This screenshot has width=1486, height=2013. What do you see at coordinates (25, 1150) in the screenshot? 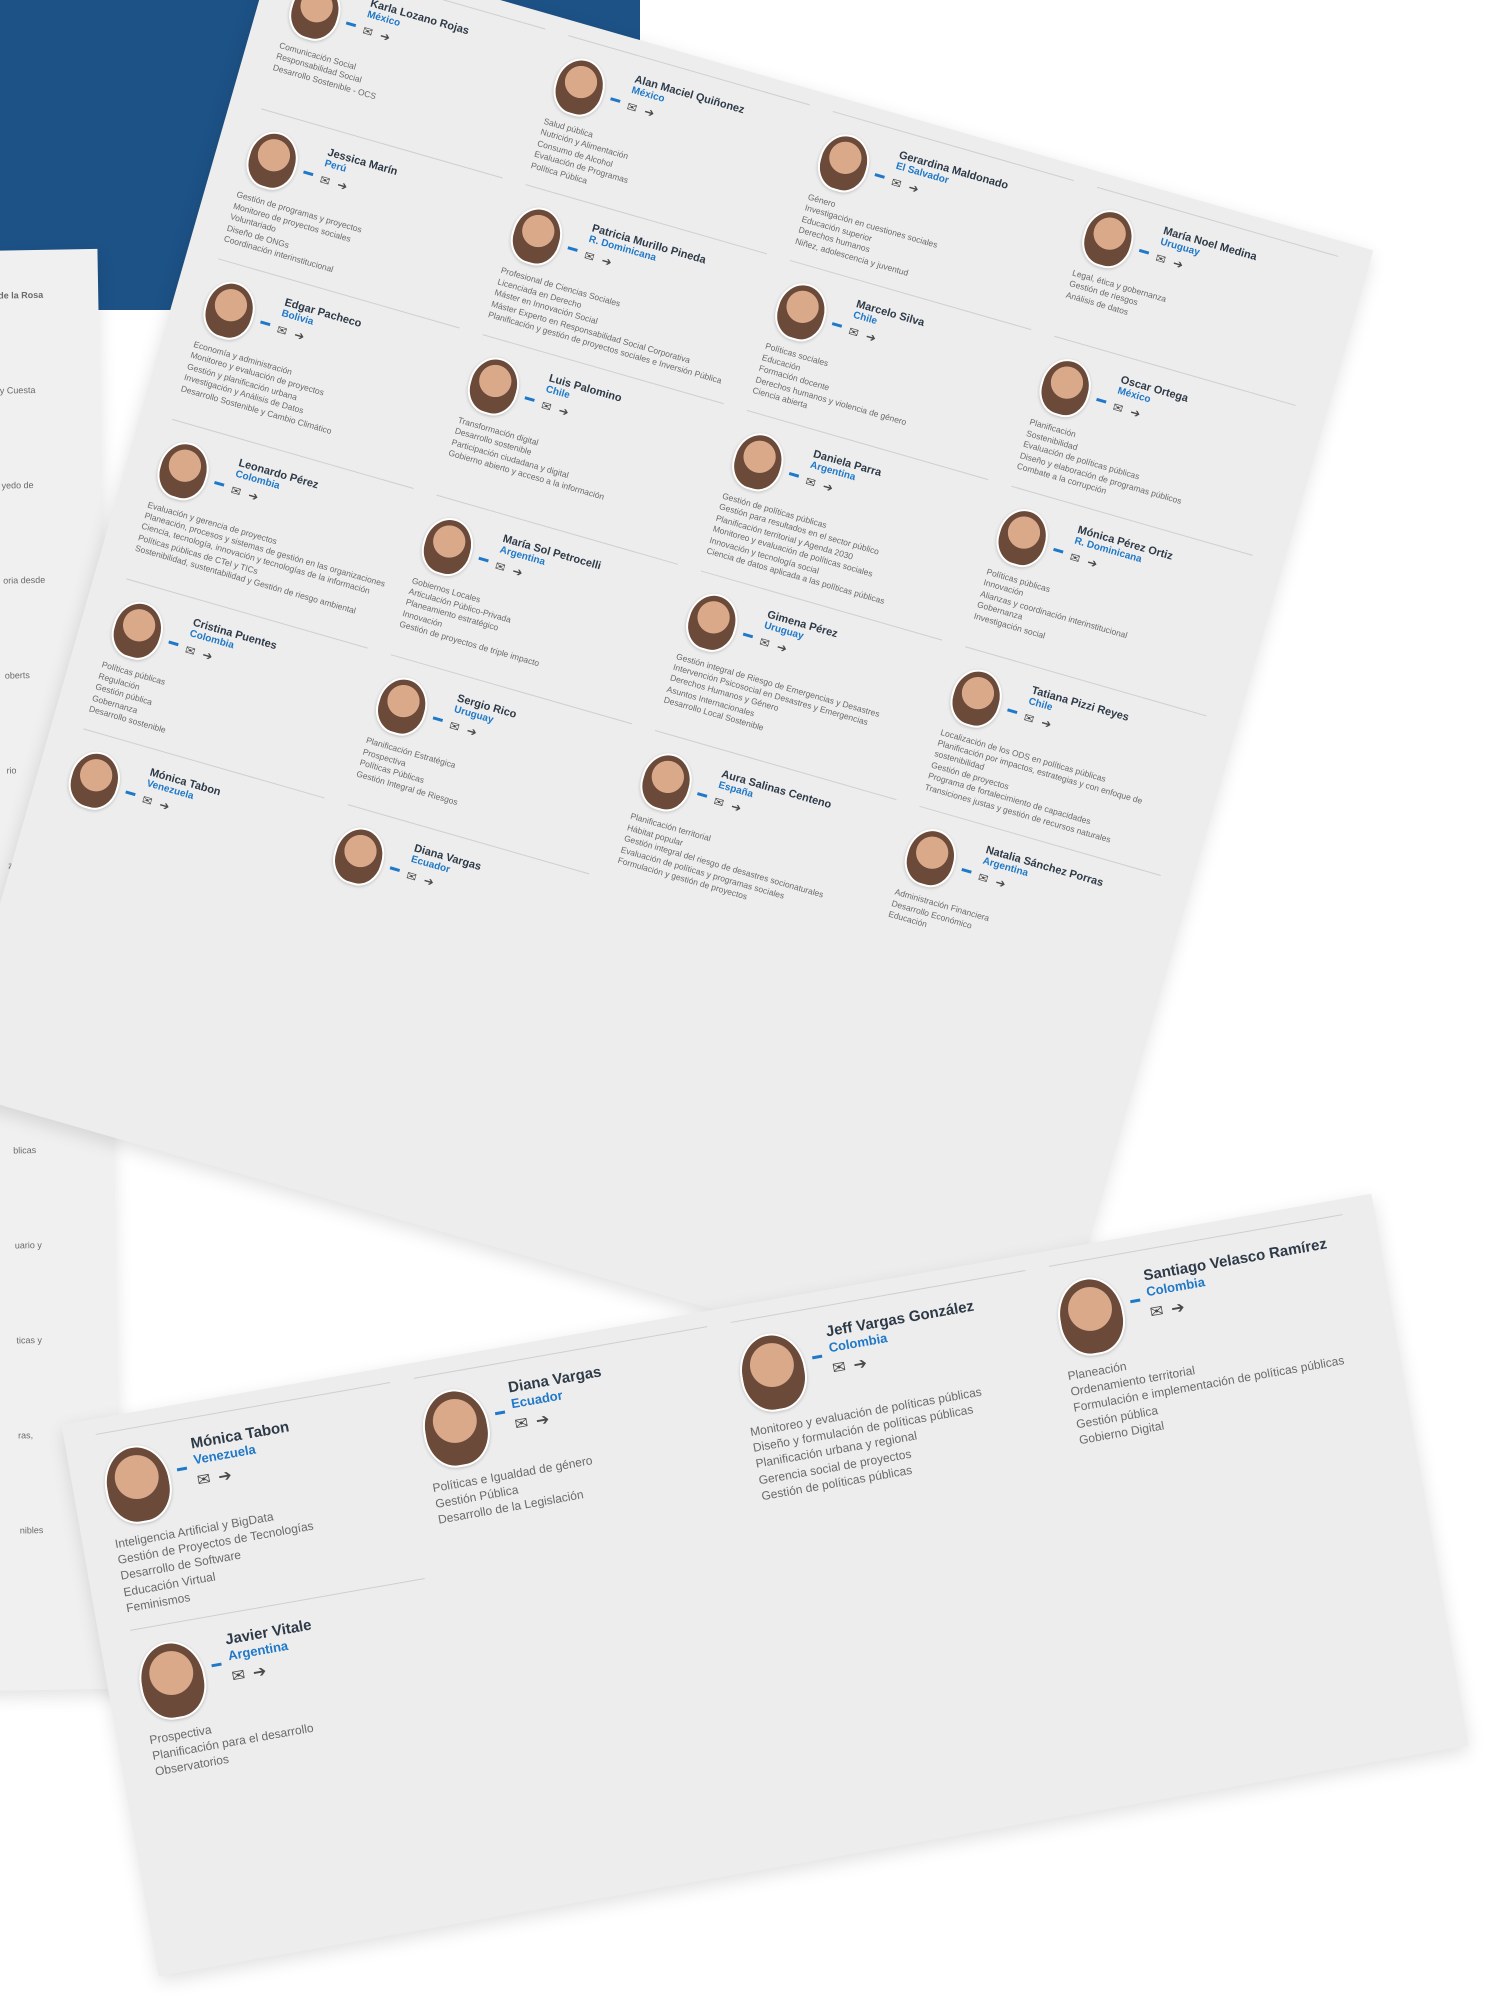
I see `left-sheet-fragment: blicas` at bounding box center [25, 1150].